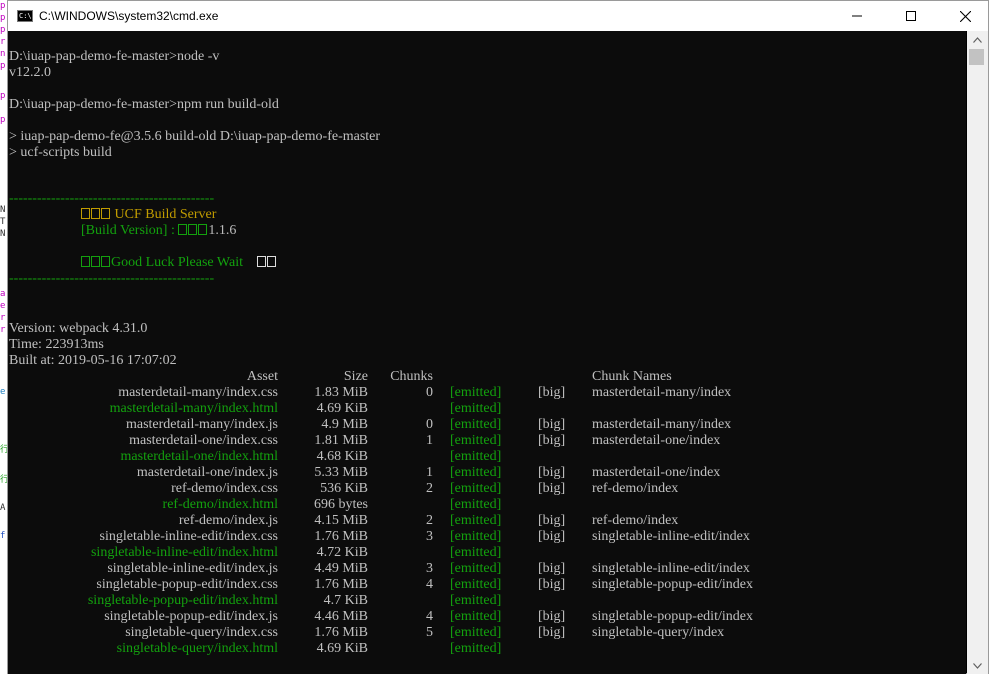  I want to click on window-title: C:\WINDOWS\system32\cmd.exe, so click(129, 16).